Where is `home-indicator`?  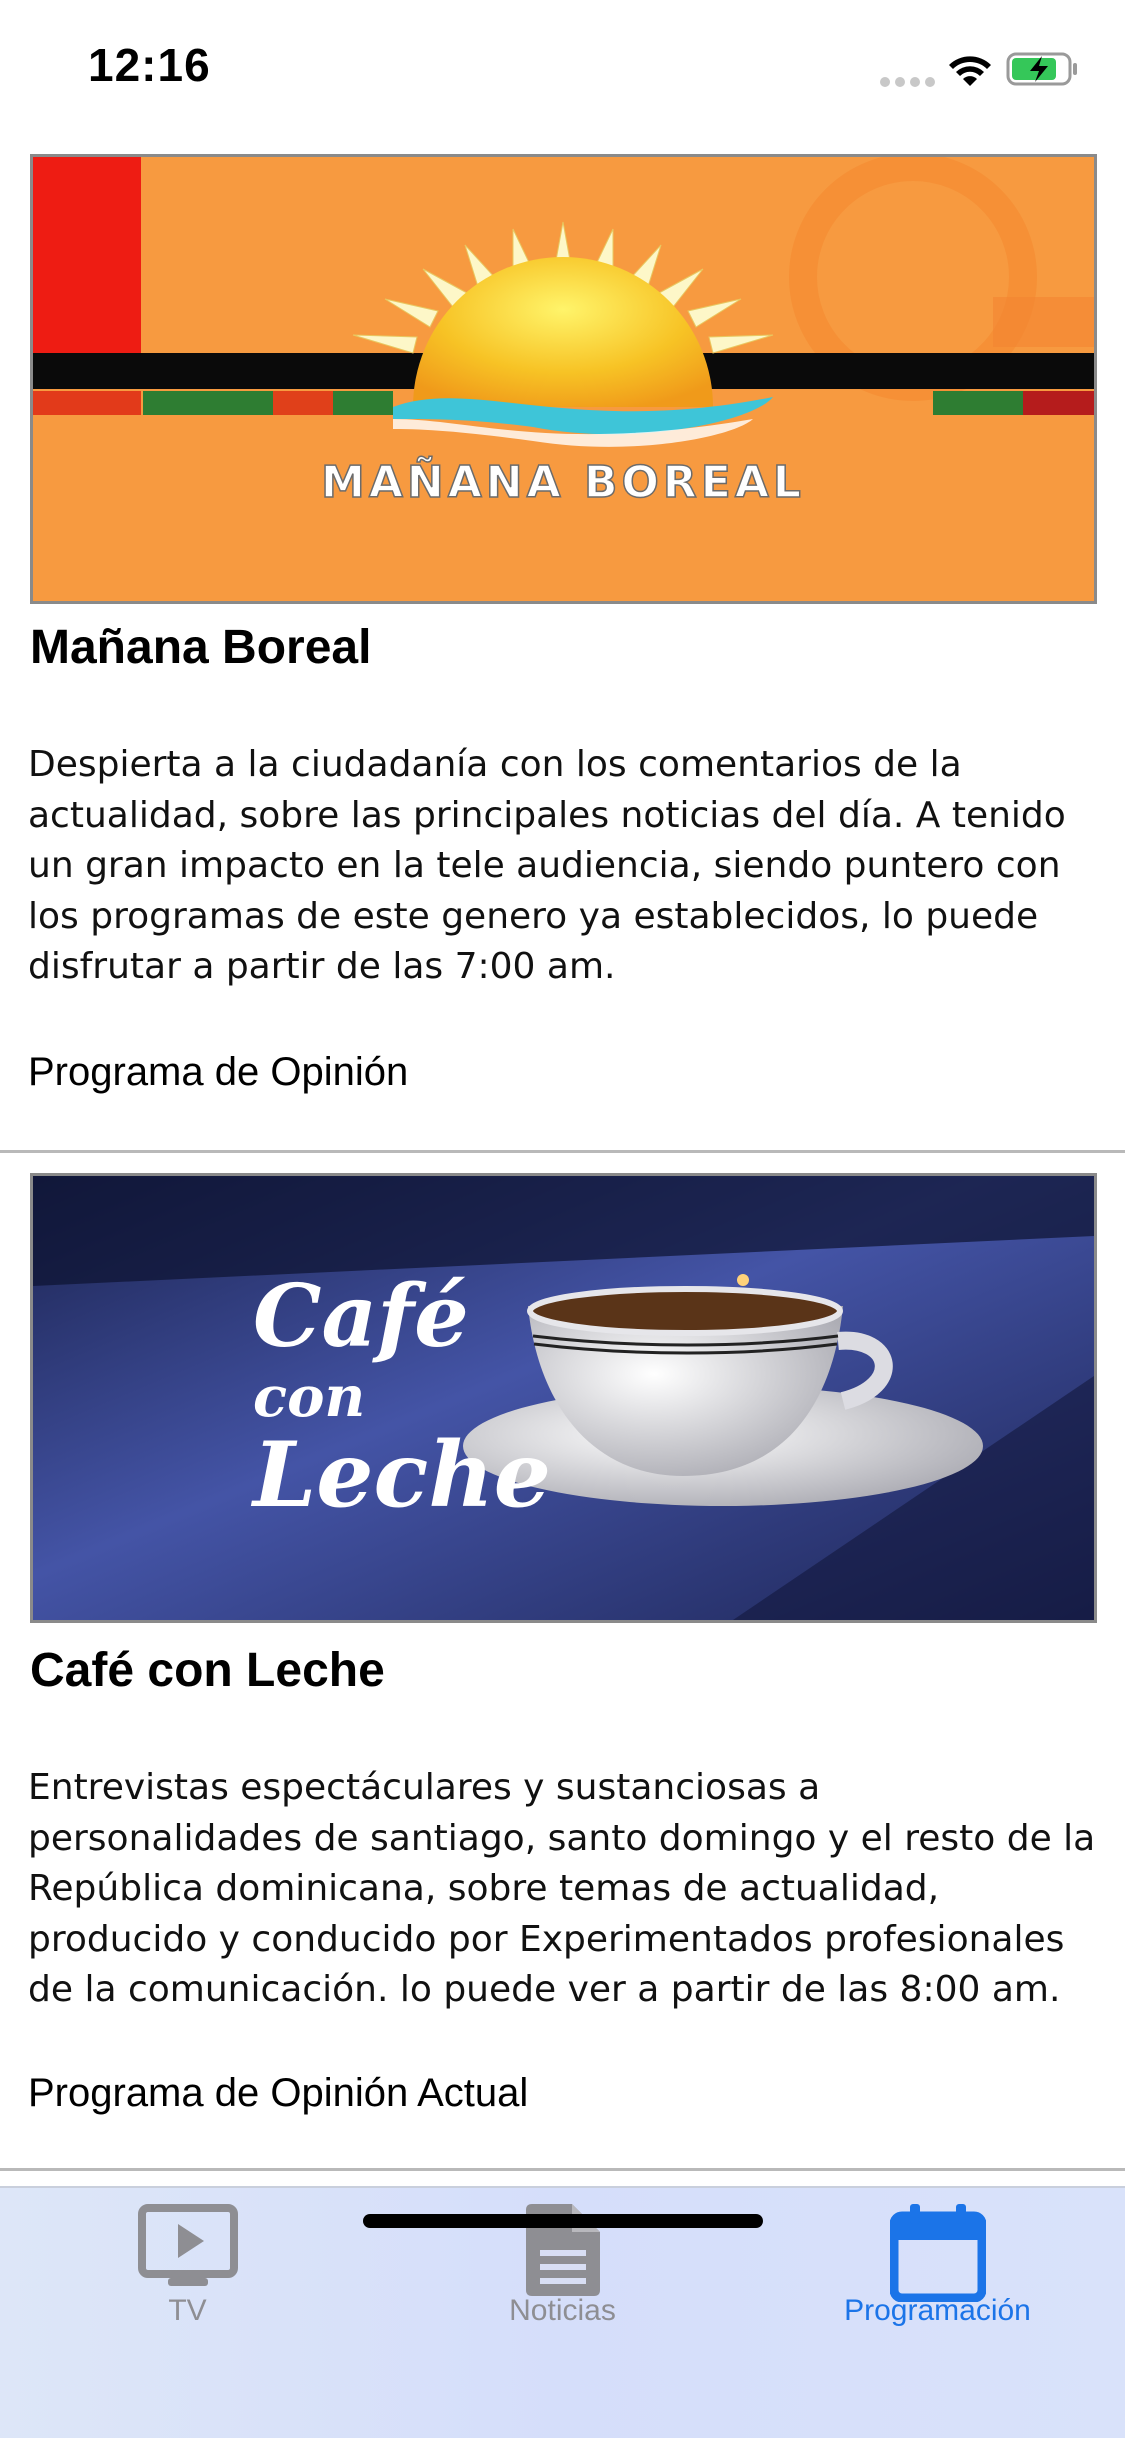
home-indicator is located at coordinates (563, 2221).